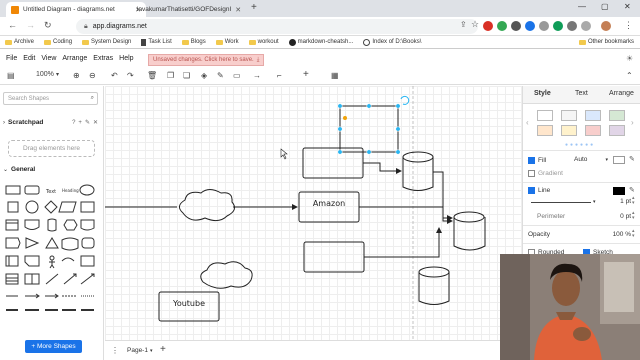  What do you see at coordinates (86, 122) in the screenshot?
I see `scratchpad-actions: ?+✎✕` at bounding box center [86, 122].